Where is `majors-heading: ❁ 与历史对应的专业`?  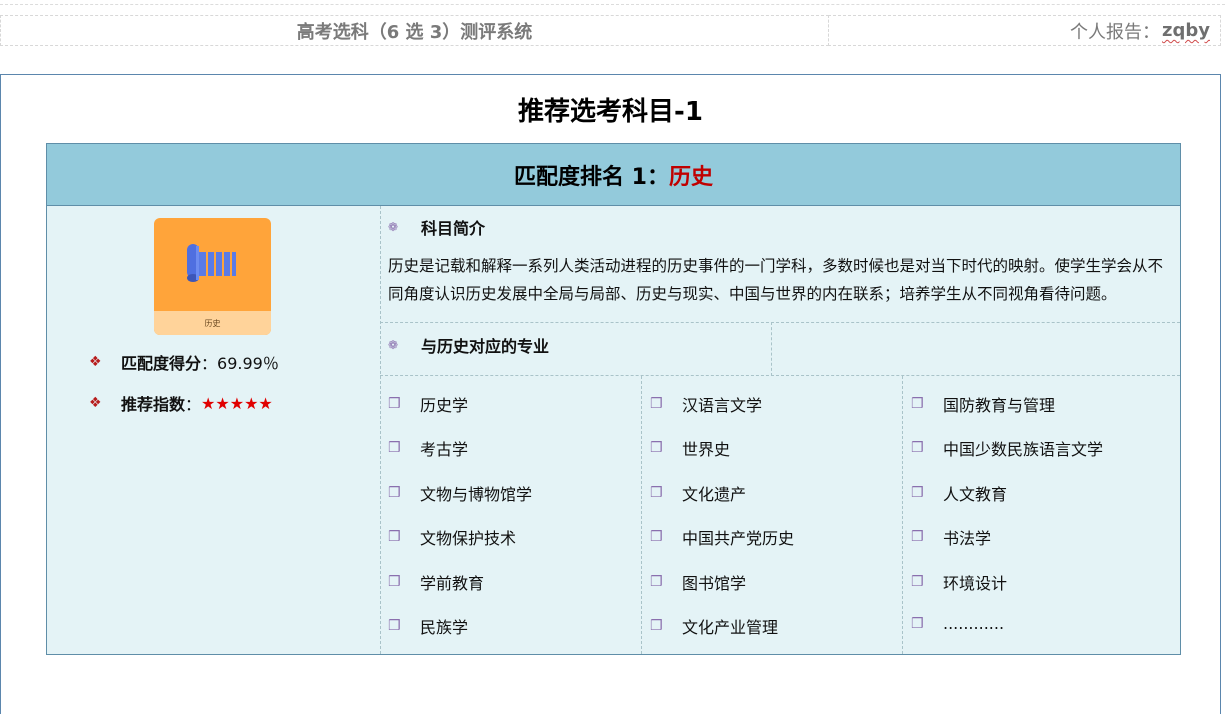 majors-heading: ❁ 与历史对应的专业 is located at coordinates (464, 345).